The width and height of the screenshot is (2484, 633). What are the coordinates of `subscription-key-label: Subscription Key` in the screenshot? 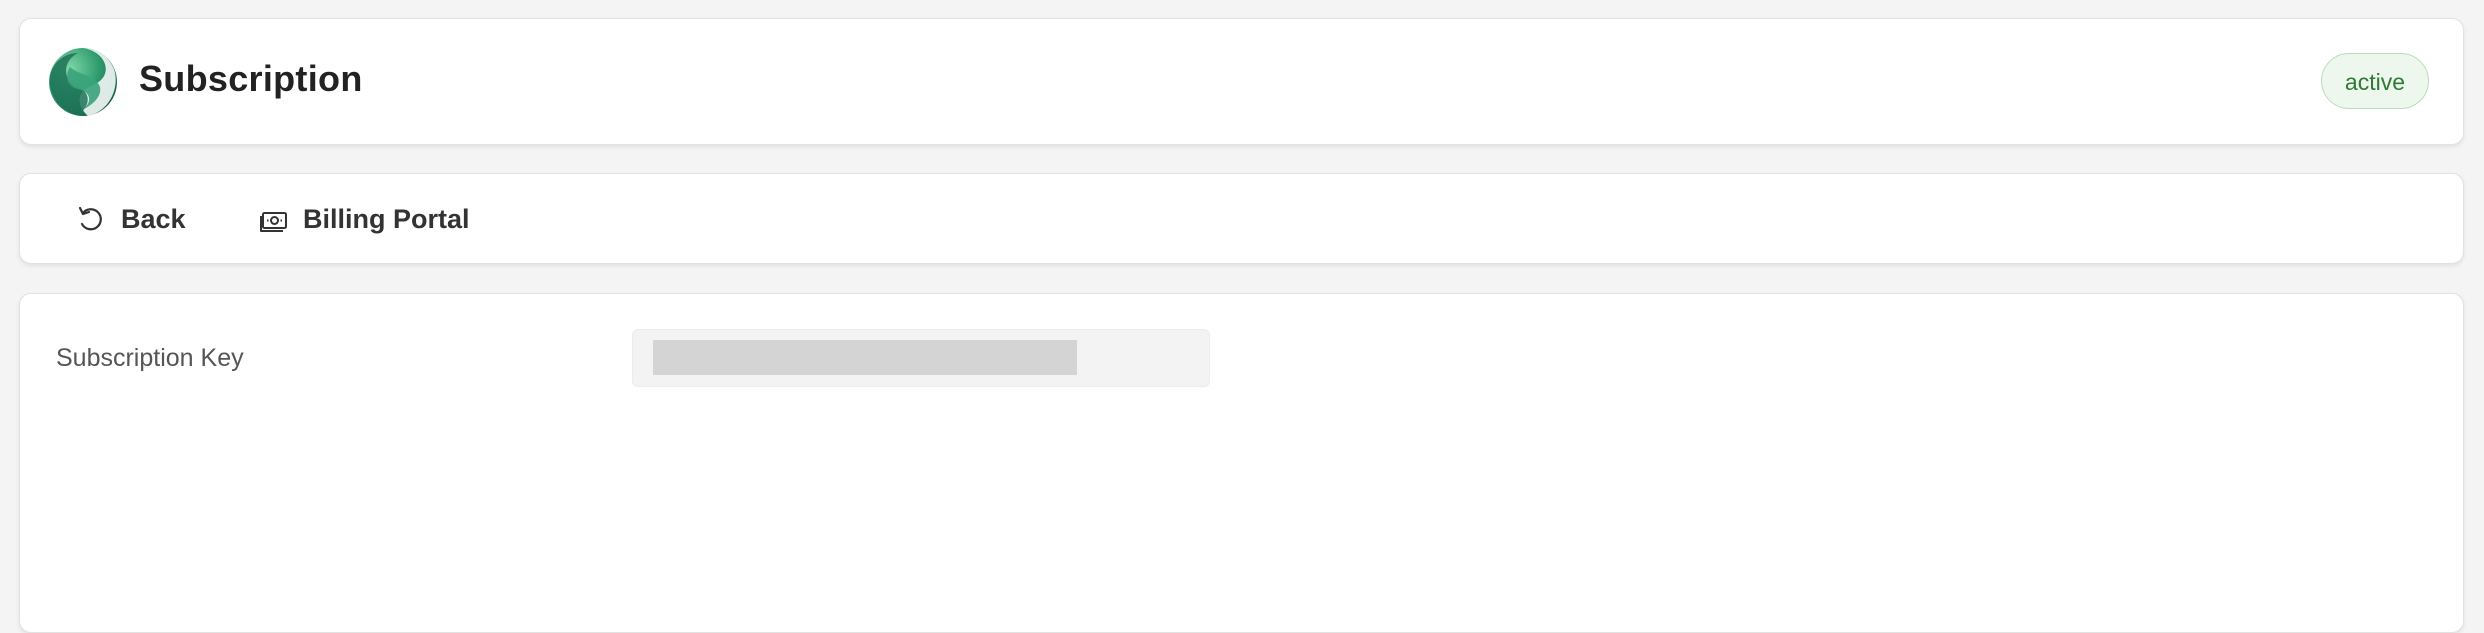 It's located at (150, 358).